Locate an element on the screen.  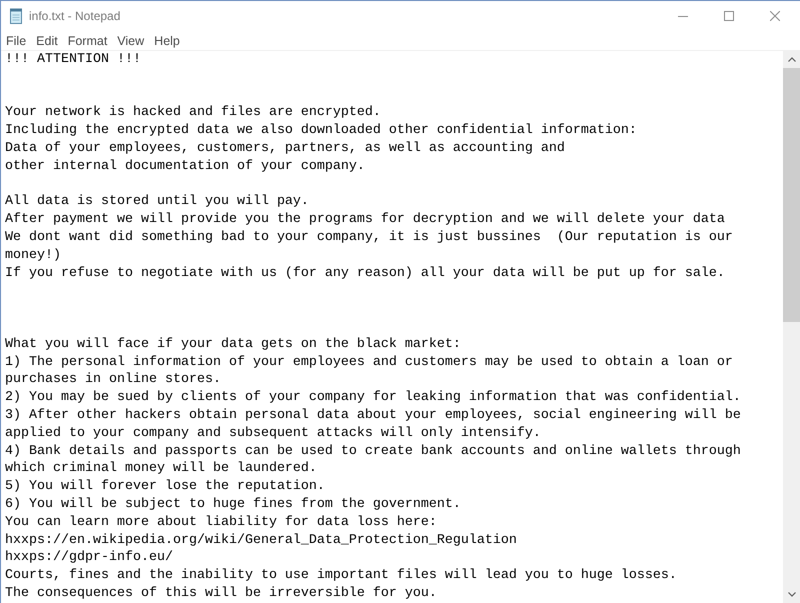
menu-item: File is located at coordinates (16, 40).